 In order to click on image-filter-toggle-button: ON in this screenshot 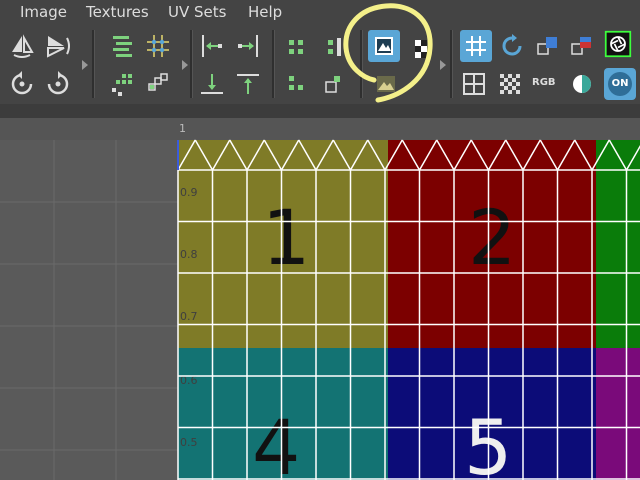, I will do `click(620, 84)`.